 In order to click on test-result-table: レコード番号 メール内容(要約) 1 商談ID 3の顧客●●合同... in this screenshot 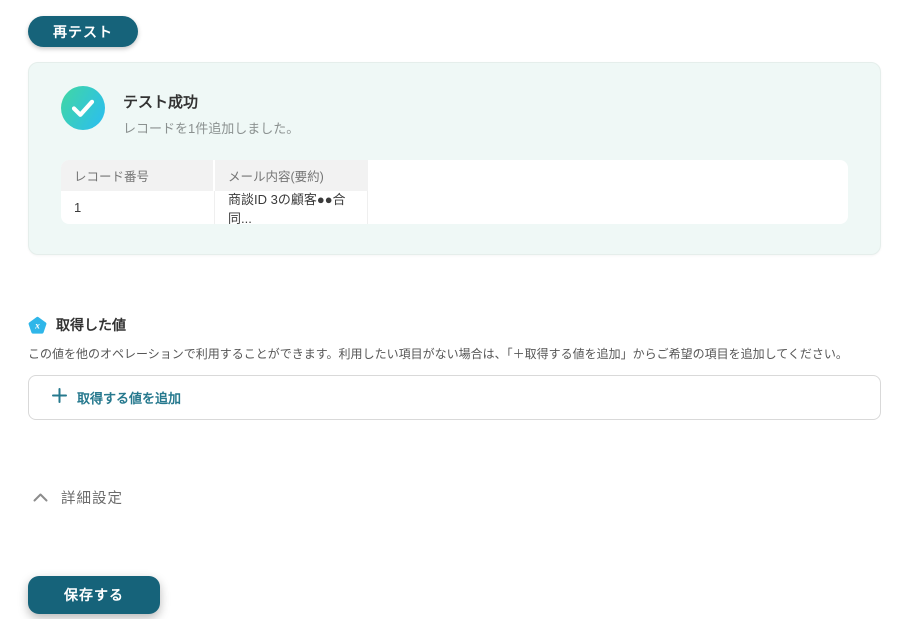, I will do `click(454, 192)`.